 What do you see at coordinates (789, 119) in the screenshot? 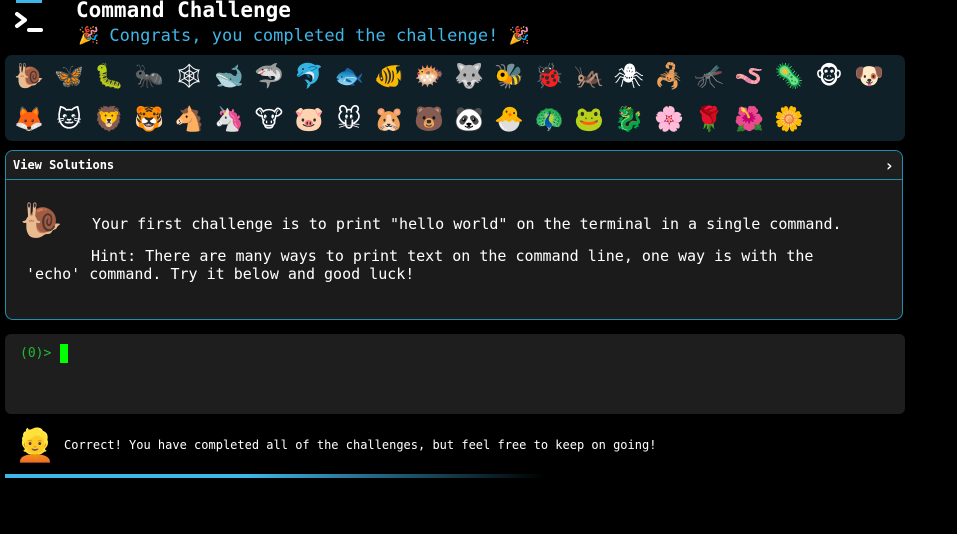
I see `achievement-emoji-icon: 🌼` at bounding box center [789, 119].